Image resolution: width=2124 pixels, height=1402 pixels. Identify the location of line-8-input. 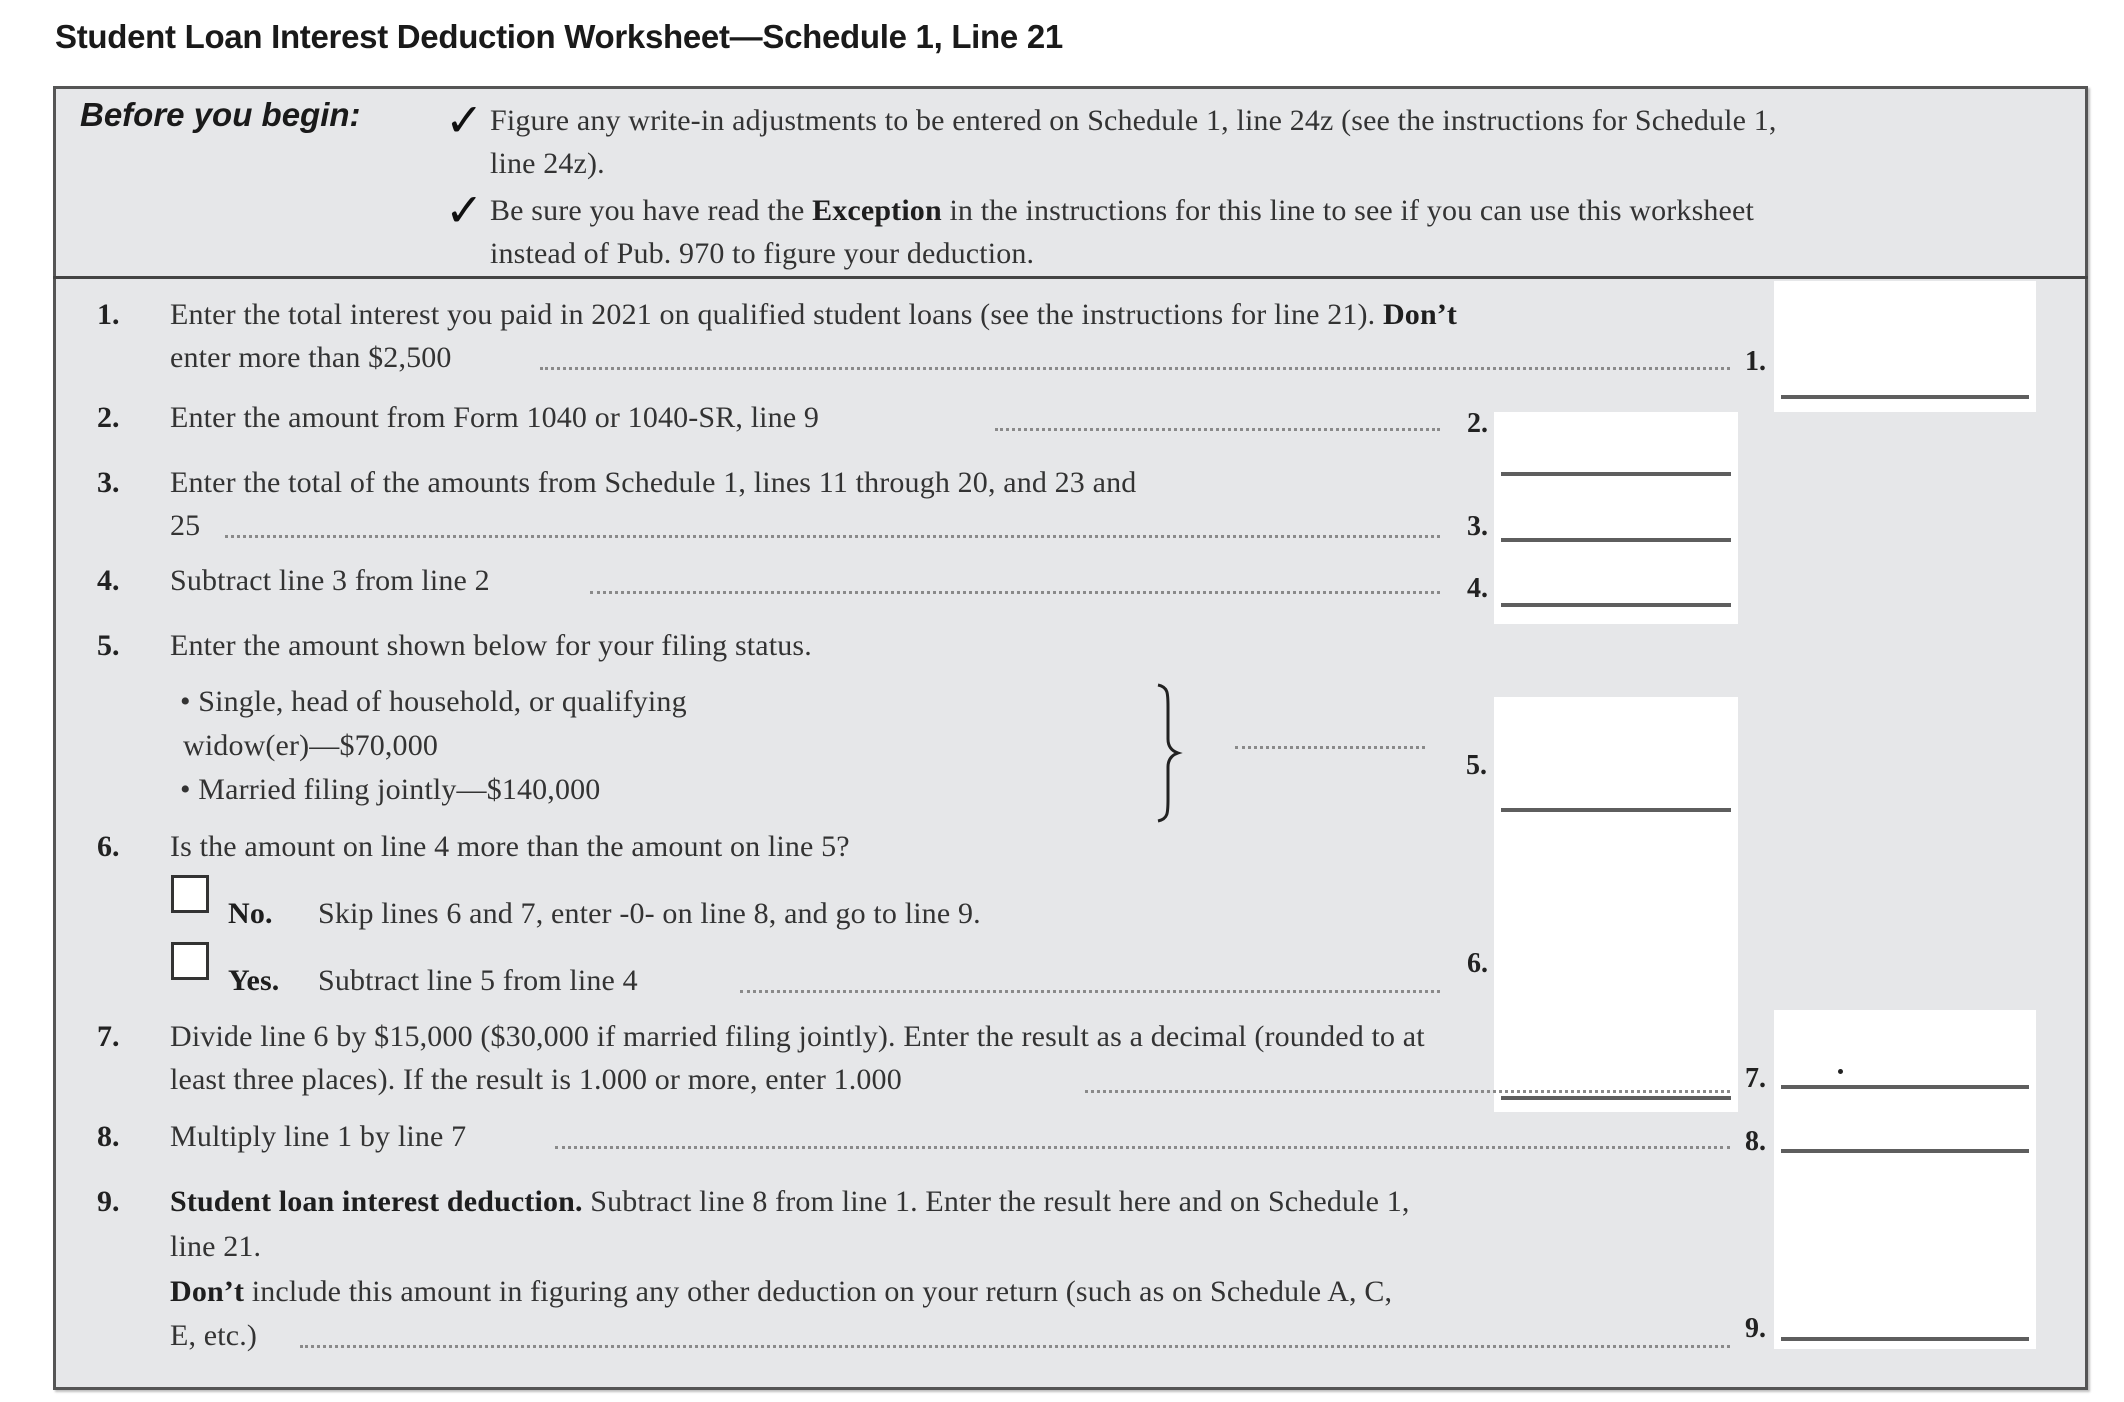
(1905, 1151).